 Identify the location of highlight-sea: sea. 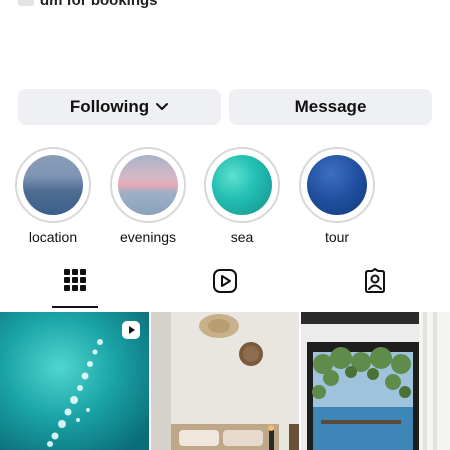
(242, 196).